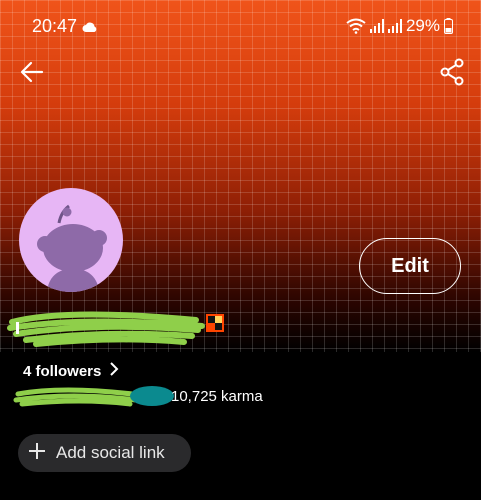 The height and width of the screenshot is (500, 481). Describe the element at coordinates (114, 371) in the screenshot. I see `chevron-right-icon` at that location.